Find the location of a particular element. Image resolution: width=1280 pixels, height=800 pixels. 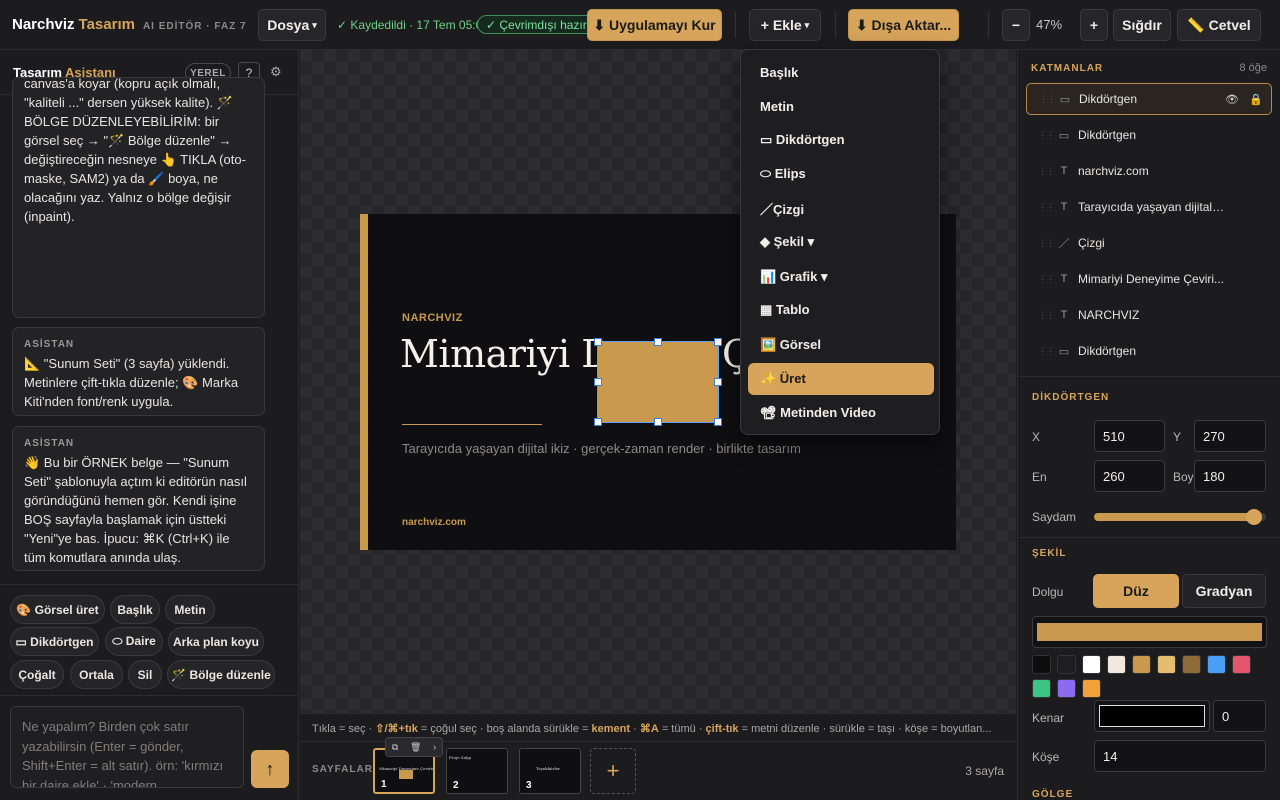

menu-item-line: ／Çizgi is located at coordinates (841, 208).